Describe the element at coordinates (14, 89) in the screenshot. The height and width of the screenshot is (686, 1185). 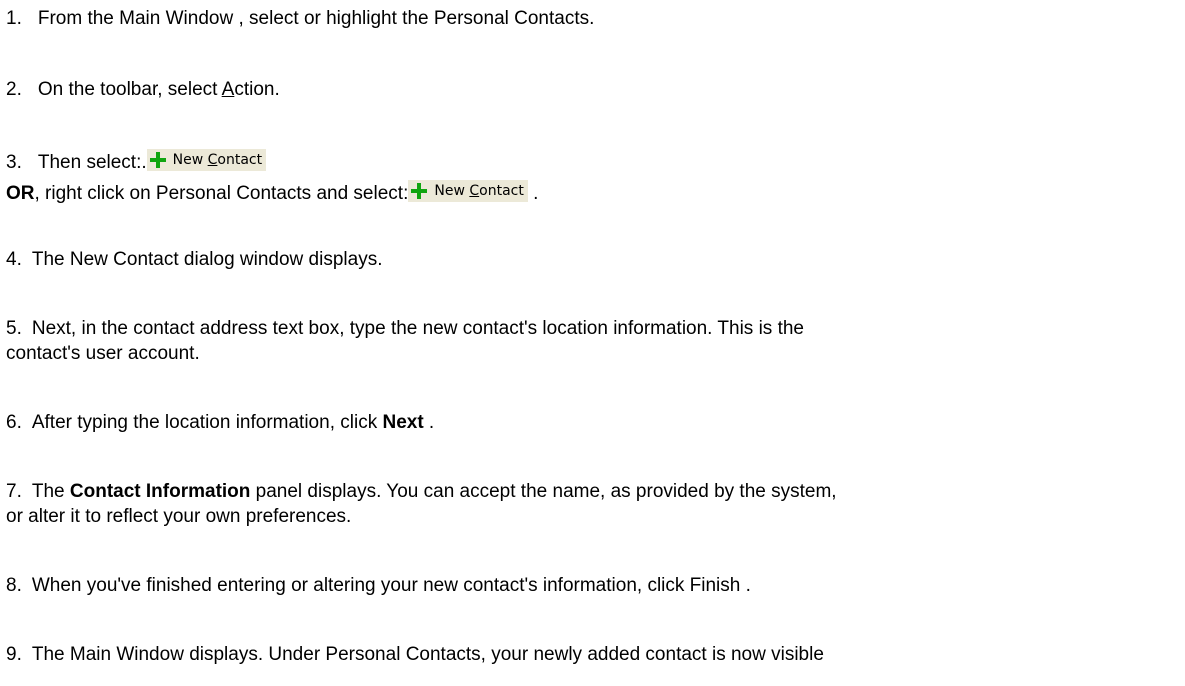
I see `step-number: 2.` at that location.